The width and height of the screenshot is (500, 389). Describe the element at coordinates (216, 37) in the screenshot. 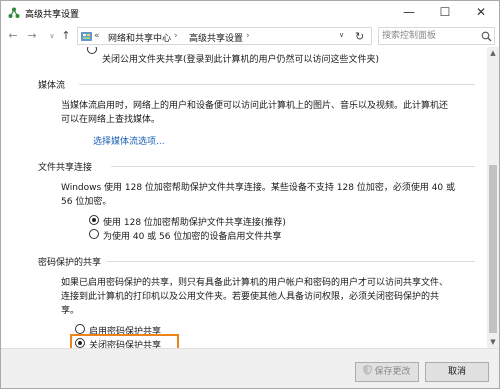

I see `breadcrumb-advanced-sharing: 高级共享设置` at that location.